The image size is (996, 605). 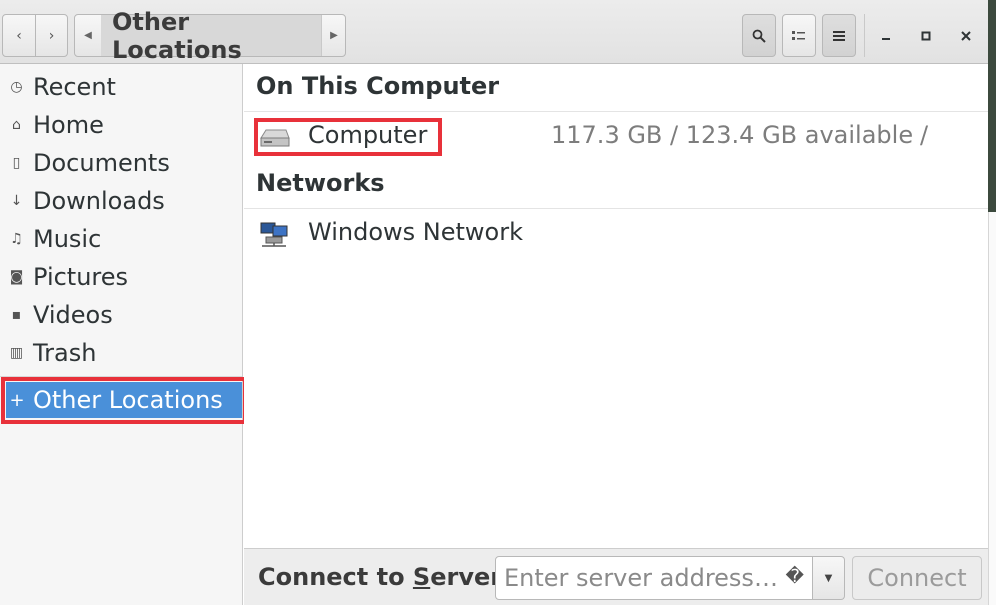 I want to click on sidebar-item-pictures: ◙ Pictures, so click(x=121, y=277).